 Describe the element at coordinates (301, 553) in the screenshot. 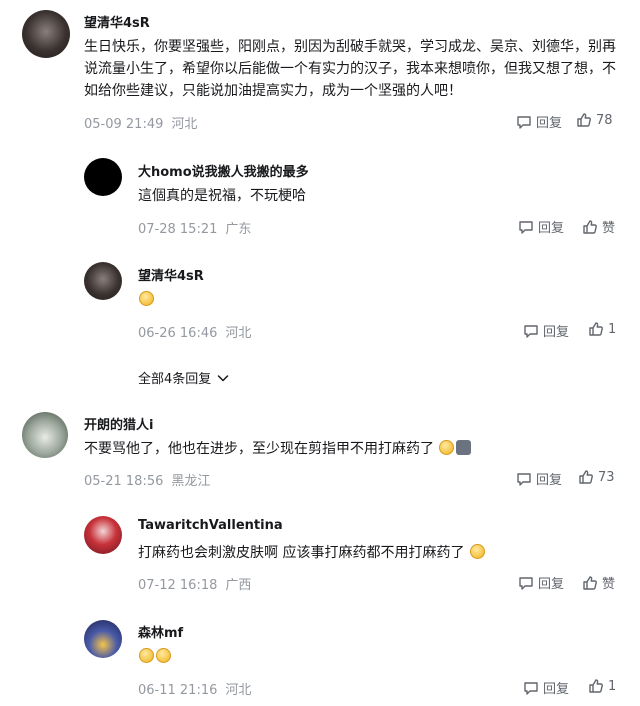

I see `comment-text-body: 打麻药也会刺激皮肤啊 应该事打麻药都不用打麻药了` at that location.